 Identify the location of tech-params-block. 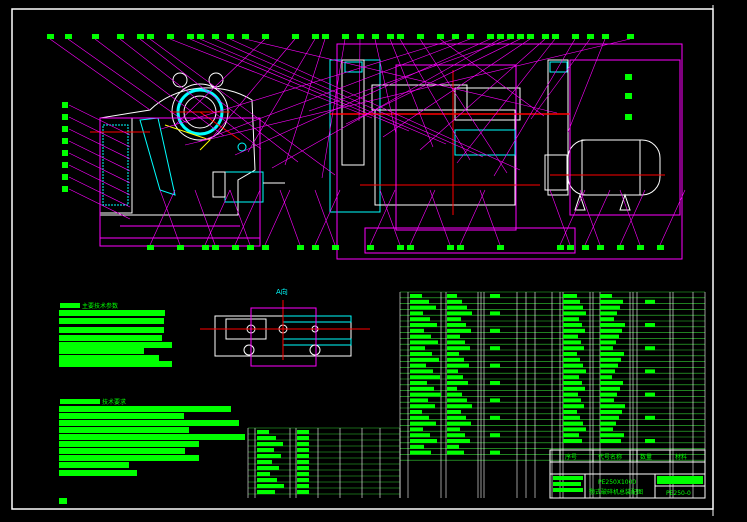
(115, 335).